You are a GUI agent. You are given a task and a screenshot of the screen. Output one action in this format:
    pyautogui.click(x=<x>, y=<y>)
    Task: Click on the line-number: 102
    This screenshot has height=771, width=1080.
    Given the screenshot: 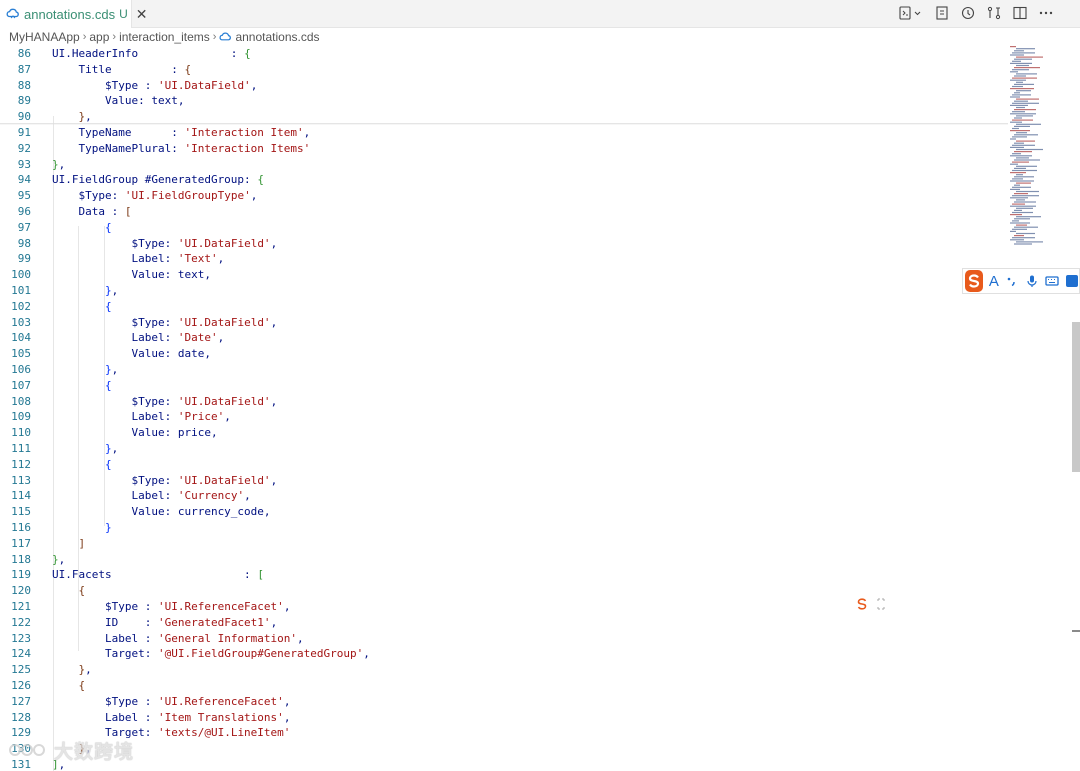 What is the action you would take?
    pyautogui.click(x=21, y=306)
    